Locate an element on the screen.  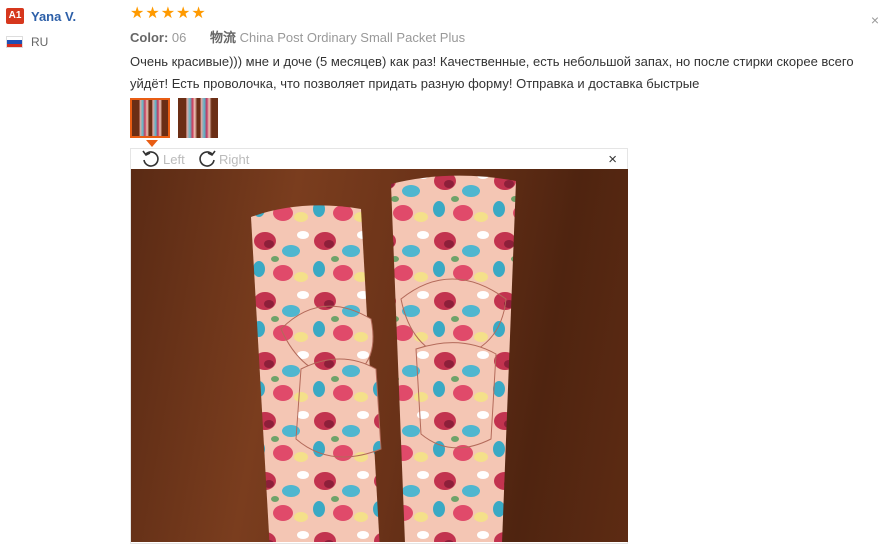
rotate-right-icon is located at coordinates (207, 158).